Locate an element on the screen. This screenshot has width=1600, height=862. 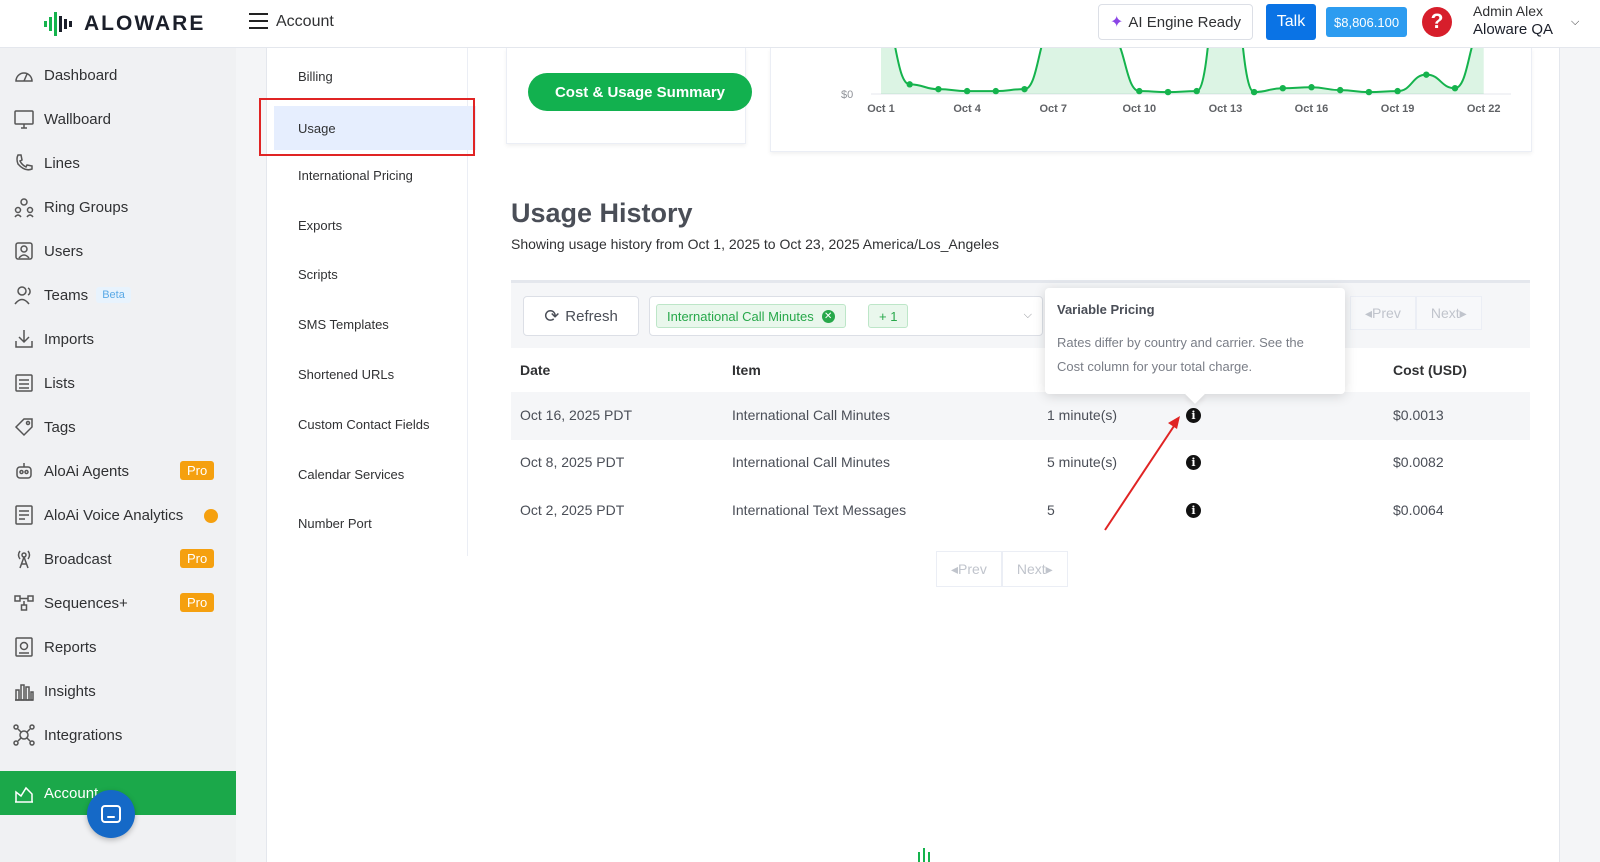
ai-engine-status-button: ✦ AI Engine Ready is located at coordinates (1175, 22).